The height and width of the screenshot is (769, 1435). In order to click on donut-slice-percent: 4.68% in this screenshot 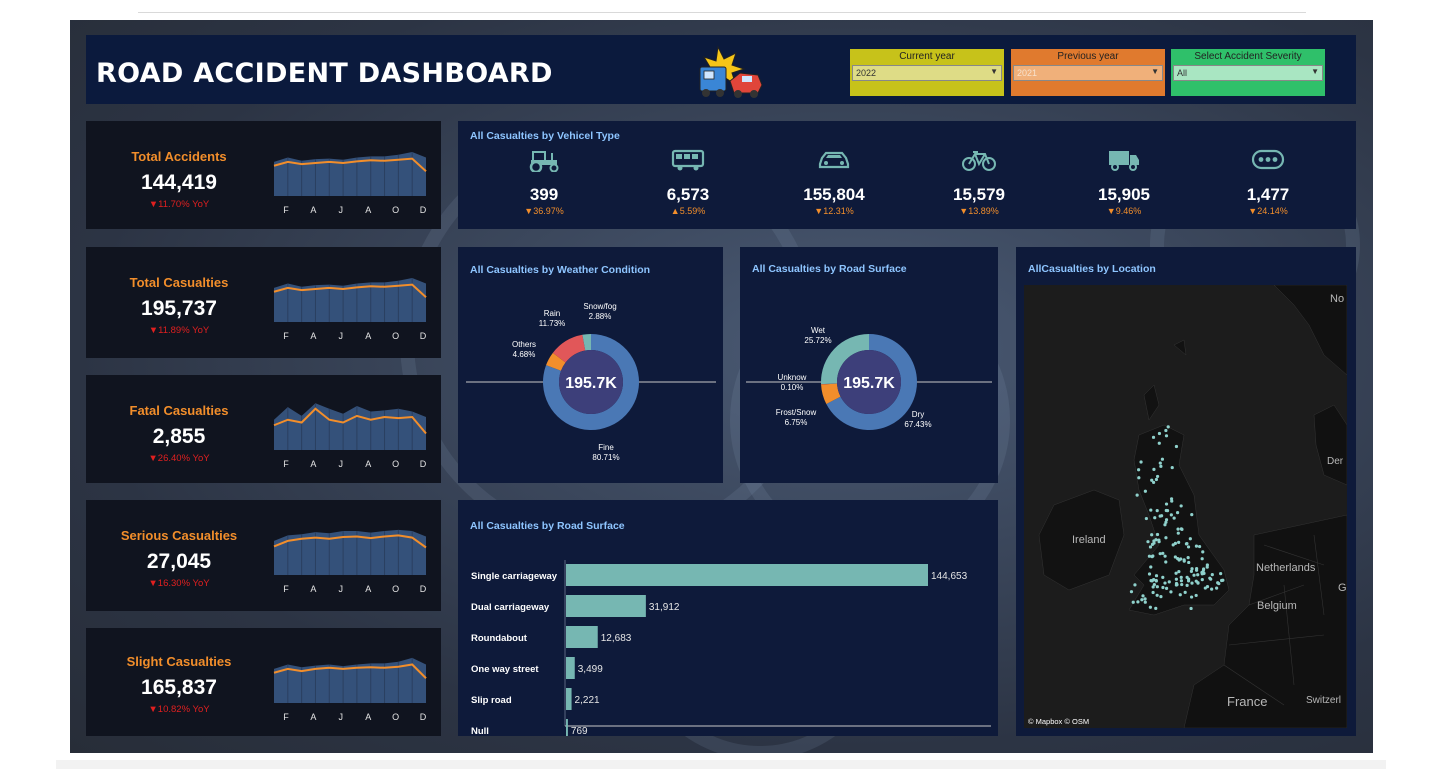, I will do `click(524, 354)`.